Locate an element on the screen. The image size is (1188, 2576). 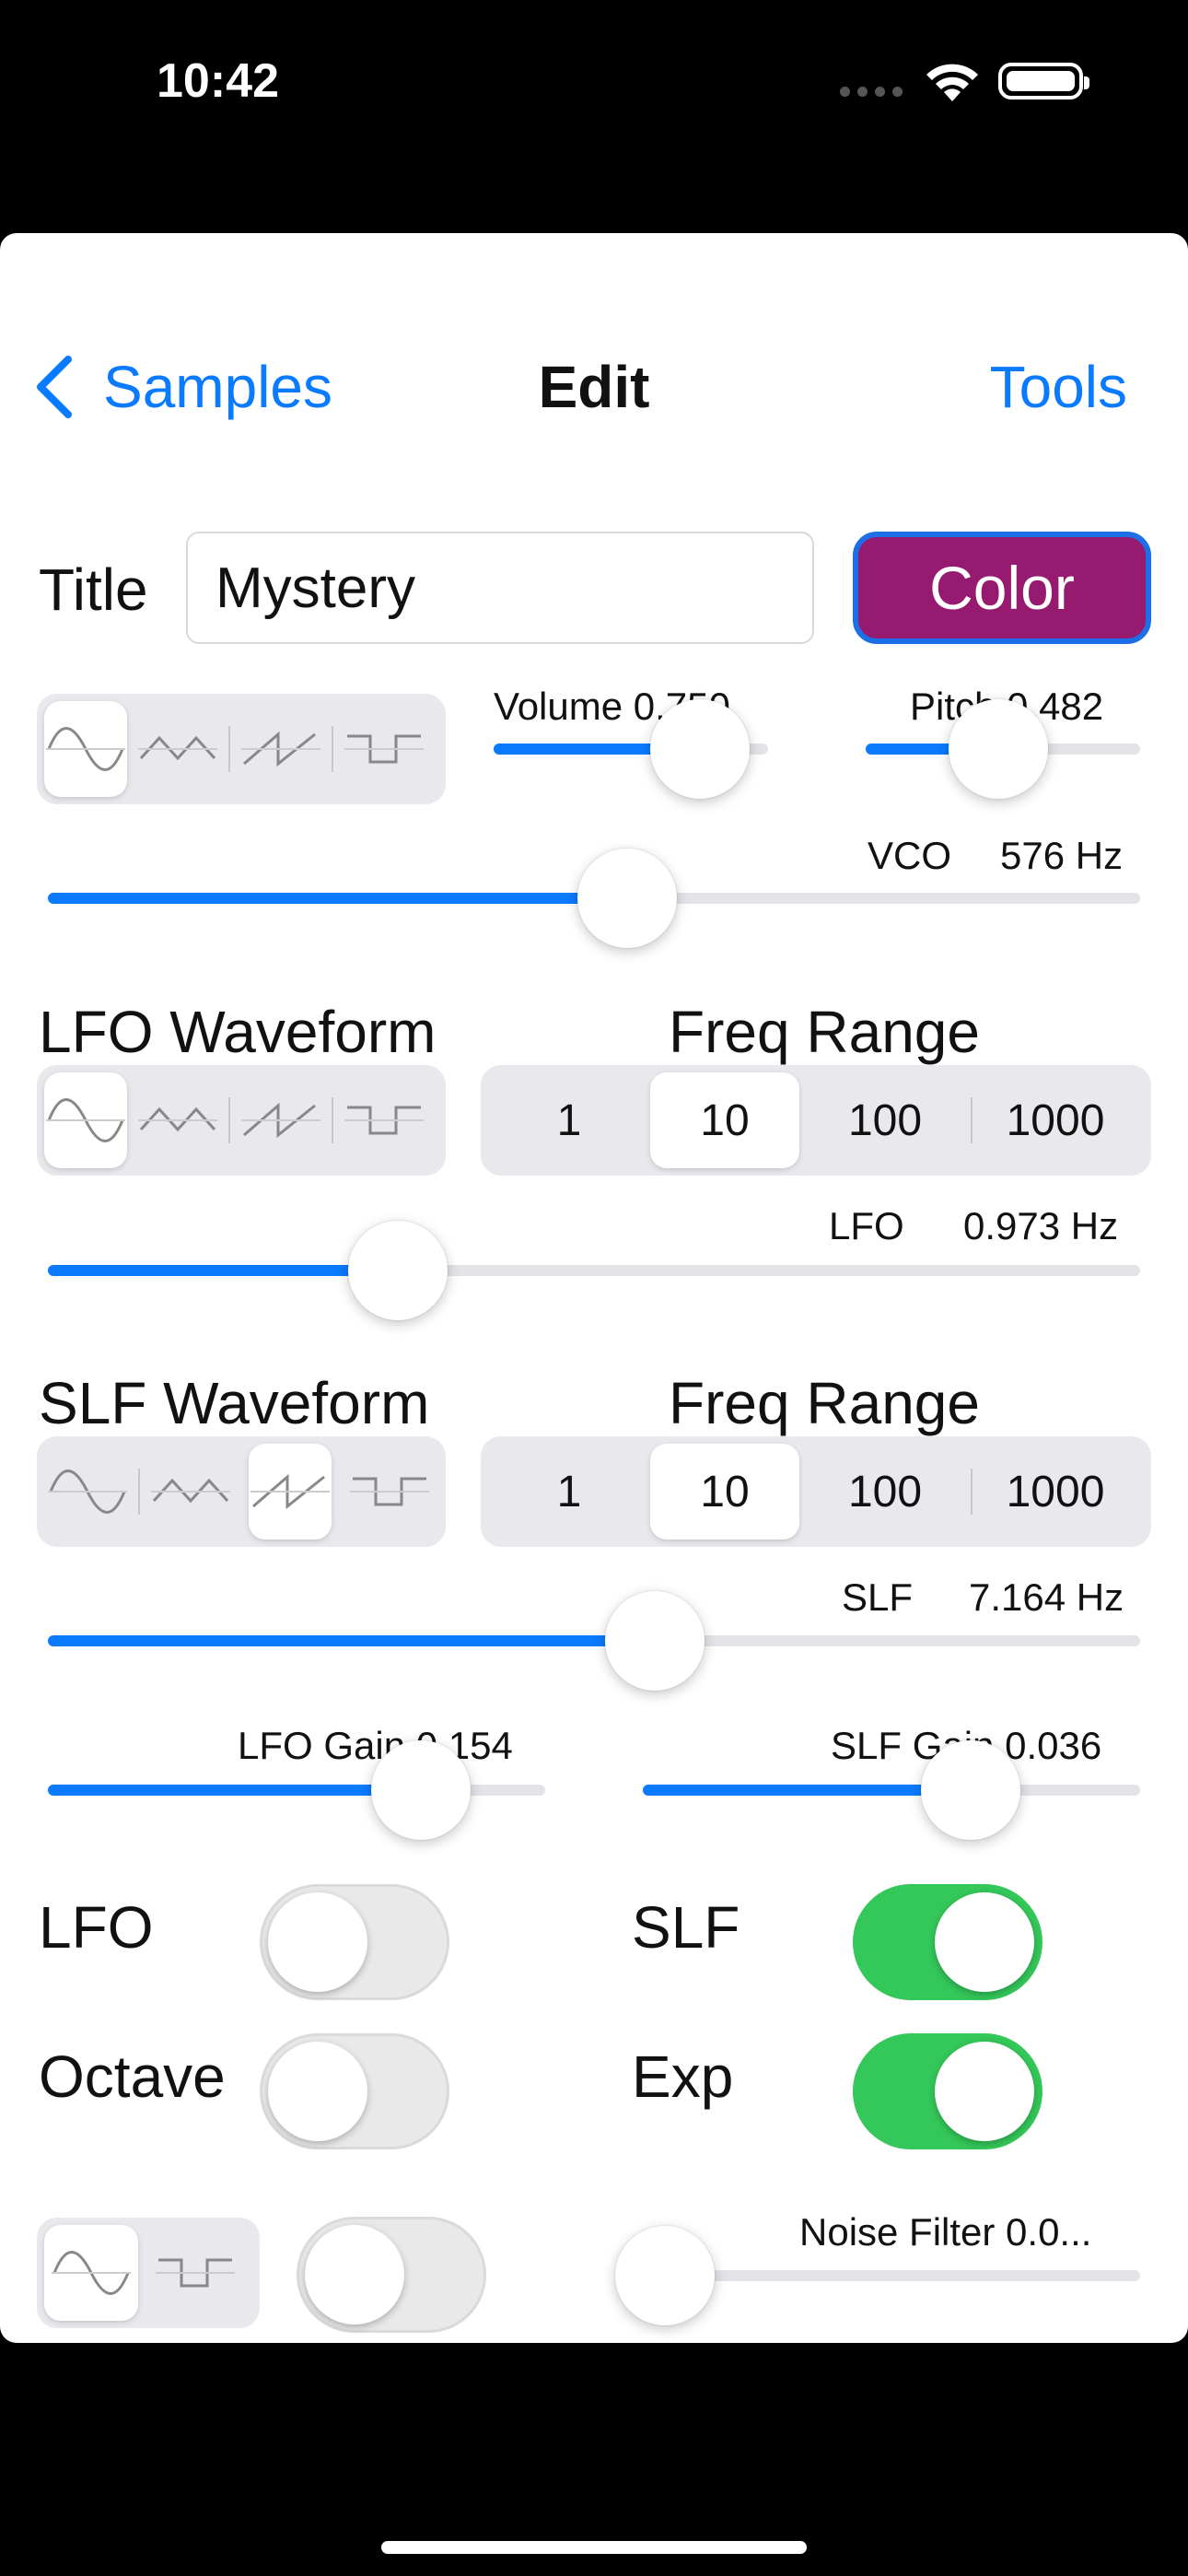
lfo-range-1: 1 is located at coordinates (569, 1120).